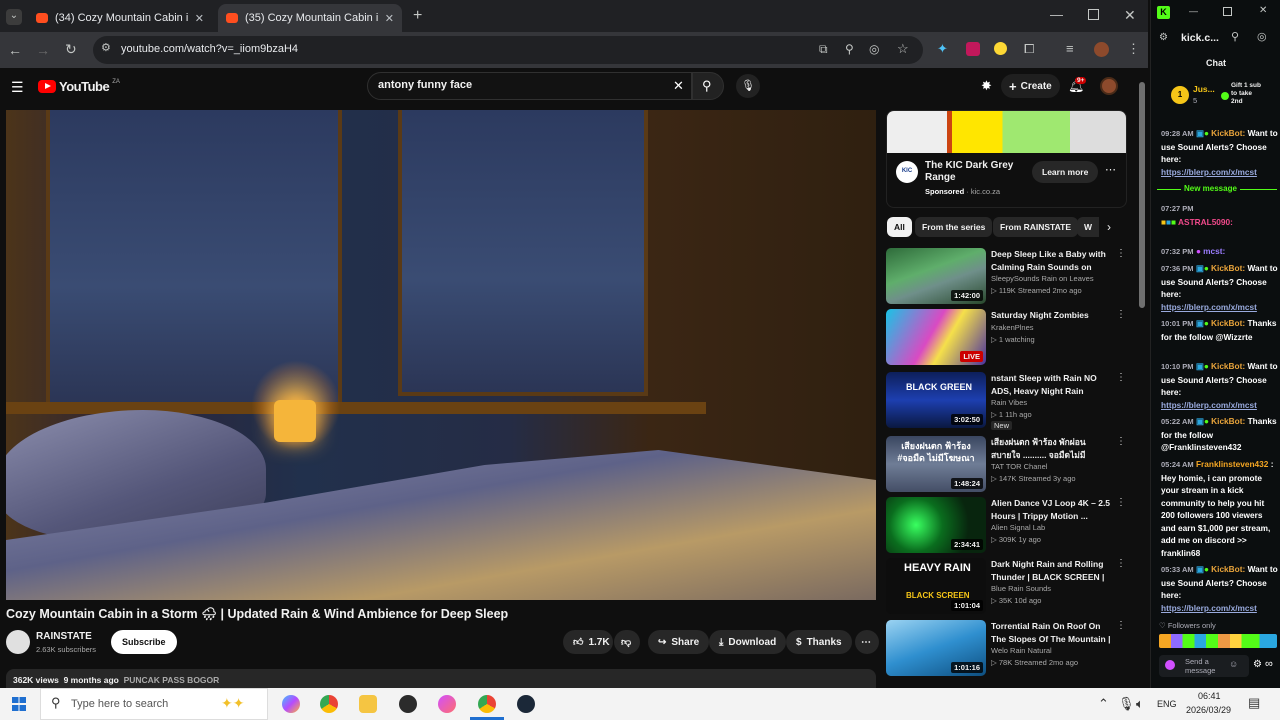 The image size is (1280, 720). Describe the element at coordinates (823, 49) in the screenshot. I see `install-app-icon: ⧉` at that location.